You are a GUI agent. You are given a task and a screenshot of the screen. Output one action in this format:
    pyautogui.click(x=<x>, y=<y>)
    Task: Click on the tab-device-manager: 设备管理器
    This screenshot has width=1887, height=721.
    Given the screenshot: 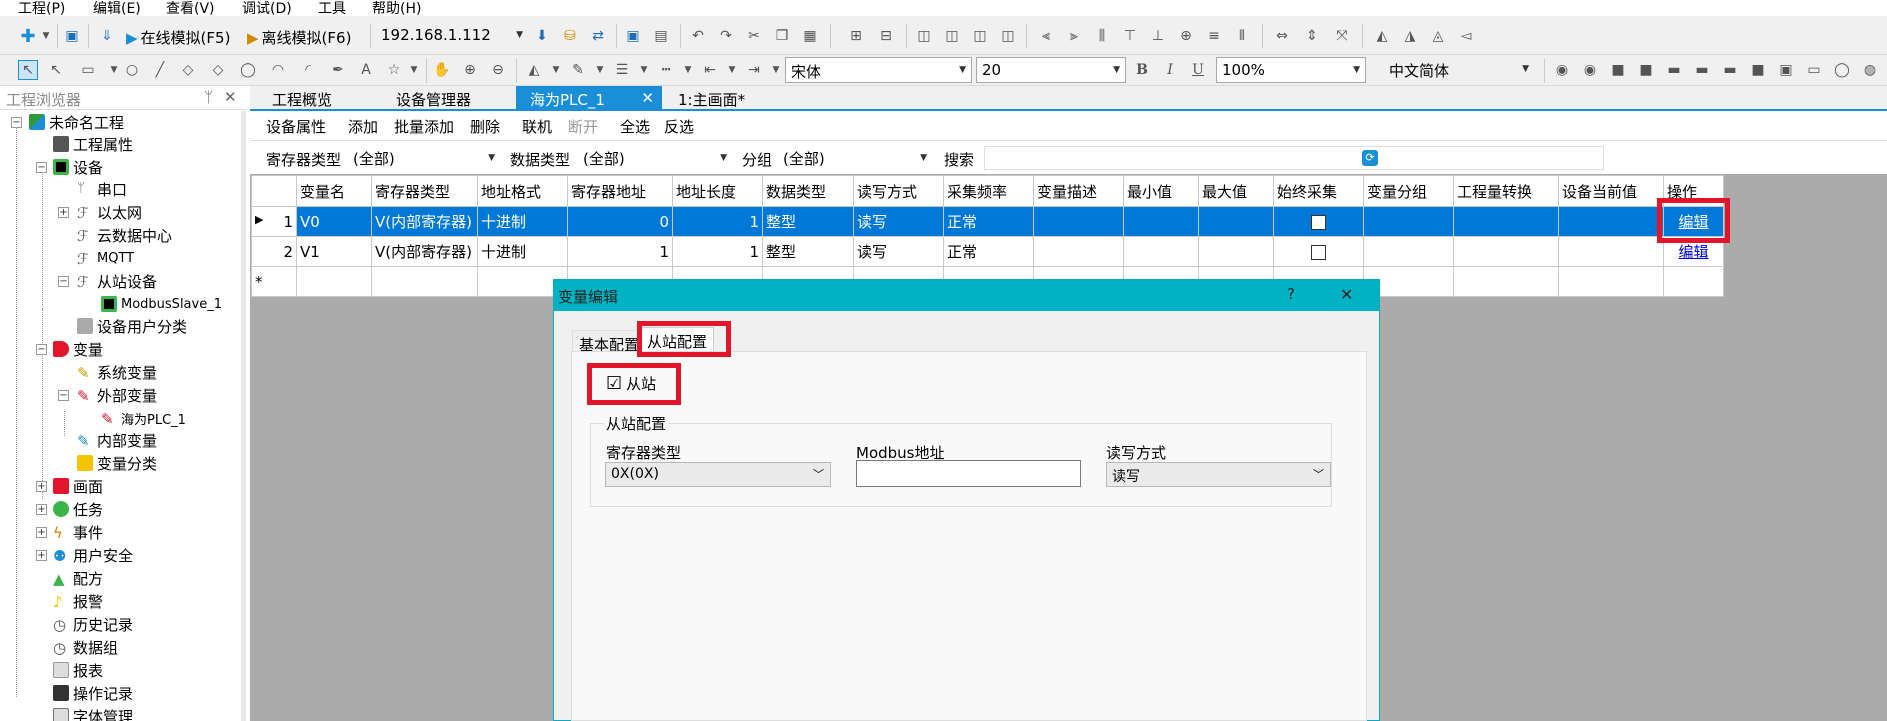 What is the action you would take?
    pyautogui.click(x=433, y=97)
    